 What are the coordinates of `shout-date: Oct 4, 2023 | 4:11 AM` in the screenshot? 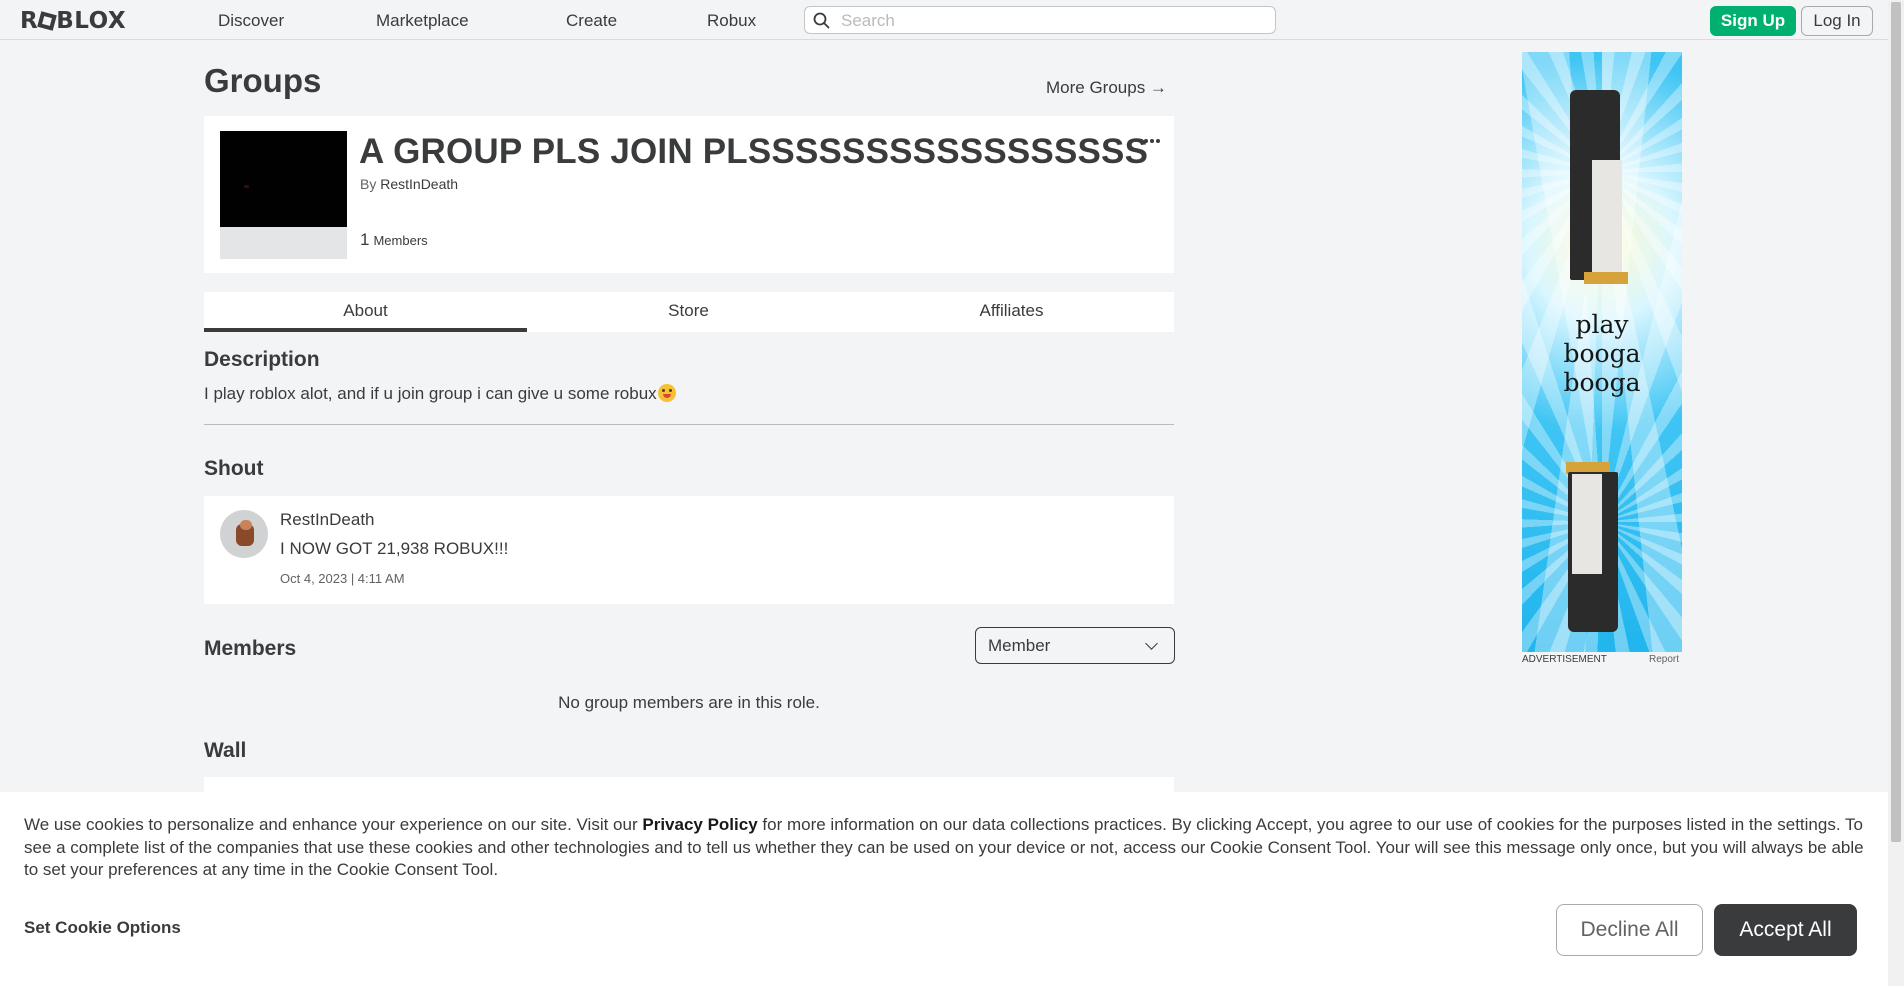 It's located at (342, 578).